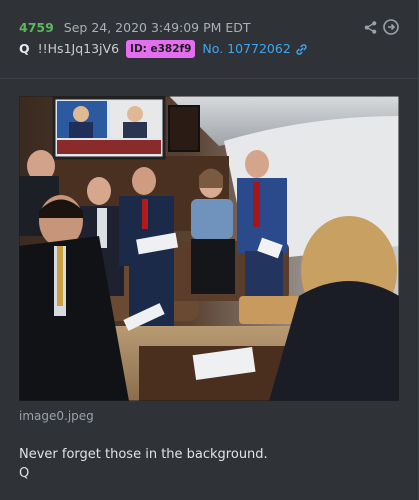  What do you see at coordinates (391, 27) in the screenshot?
I see `arrow-right-circle-icon` at bounding box center [391, 27].